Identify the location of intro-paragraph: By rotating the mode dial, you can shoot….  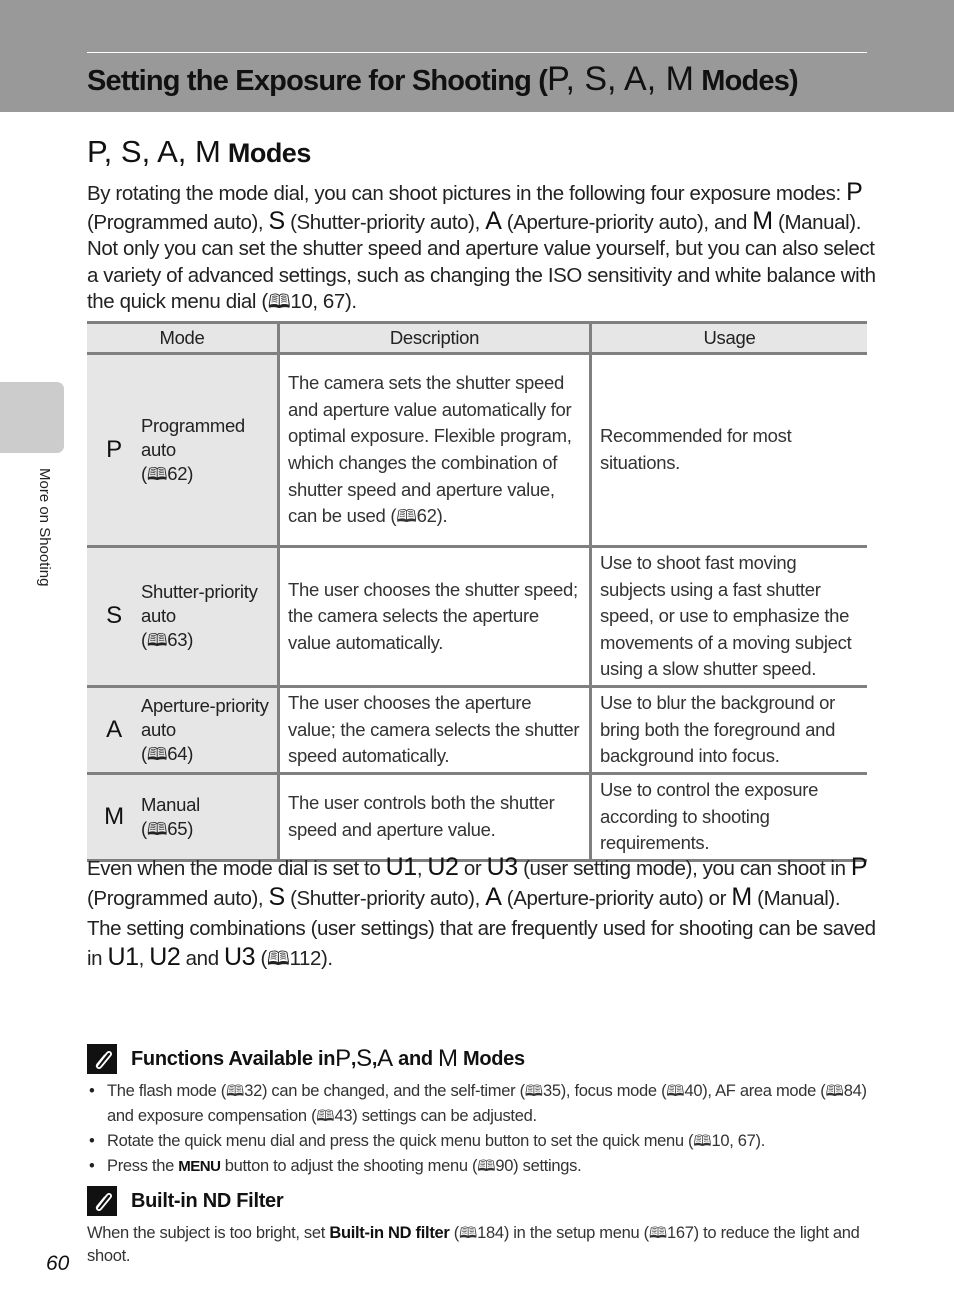
(481, 246).